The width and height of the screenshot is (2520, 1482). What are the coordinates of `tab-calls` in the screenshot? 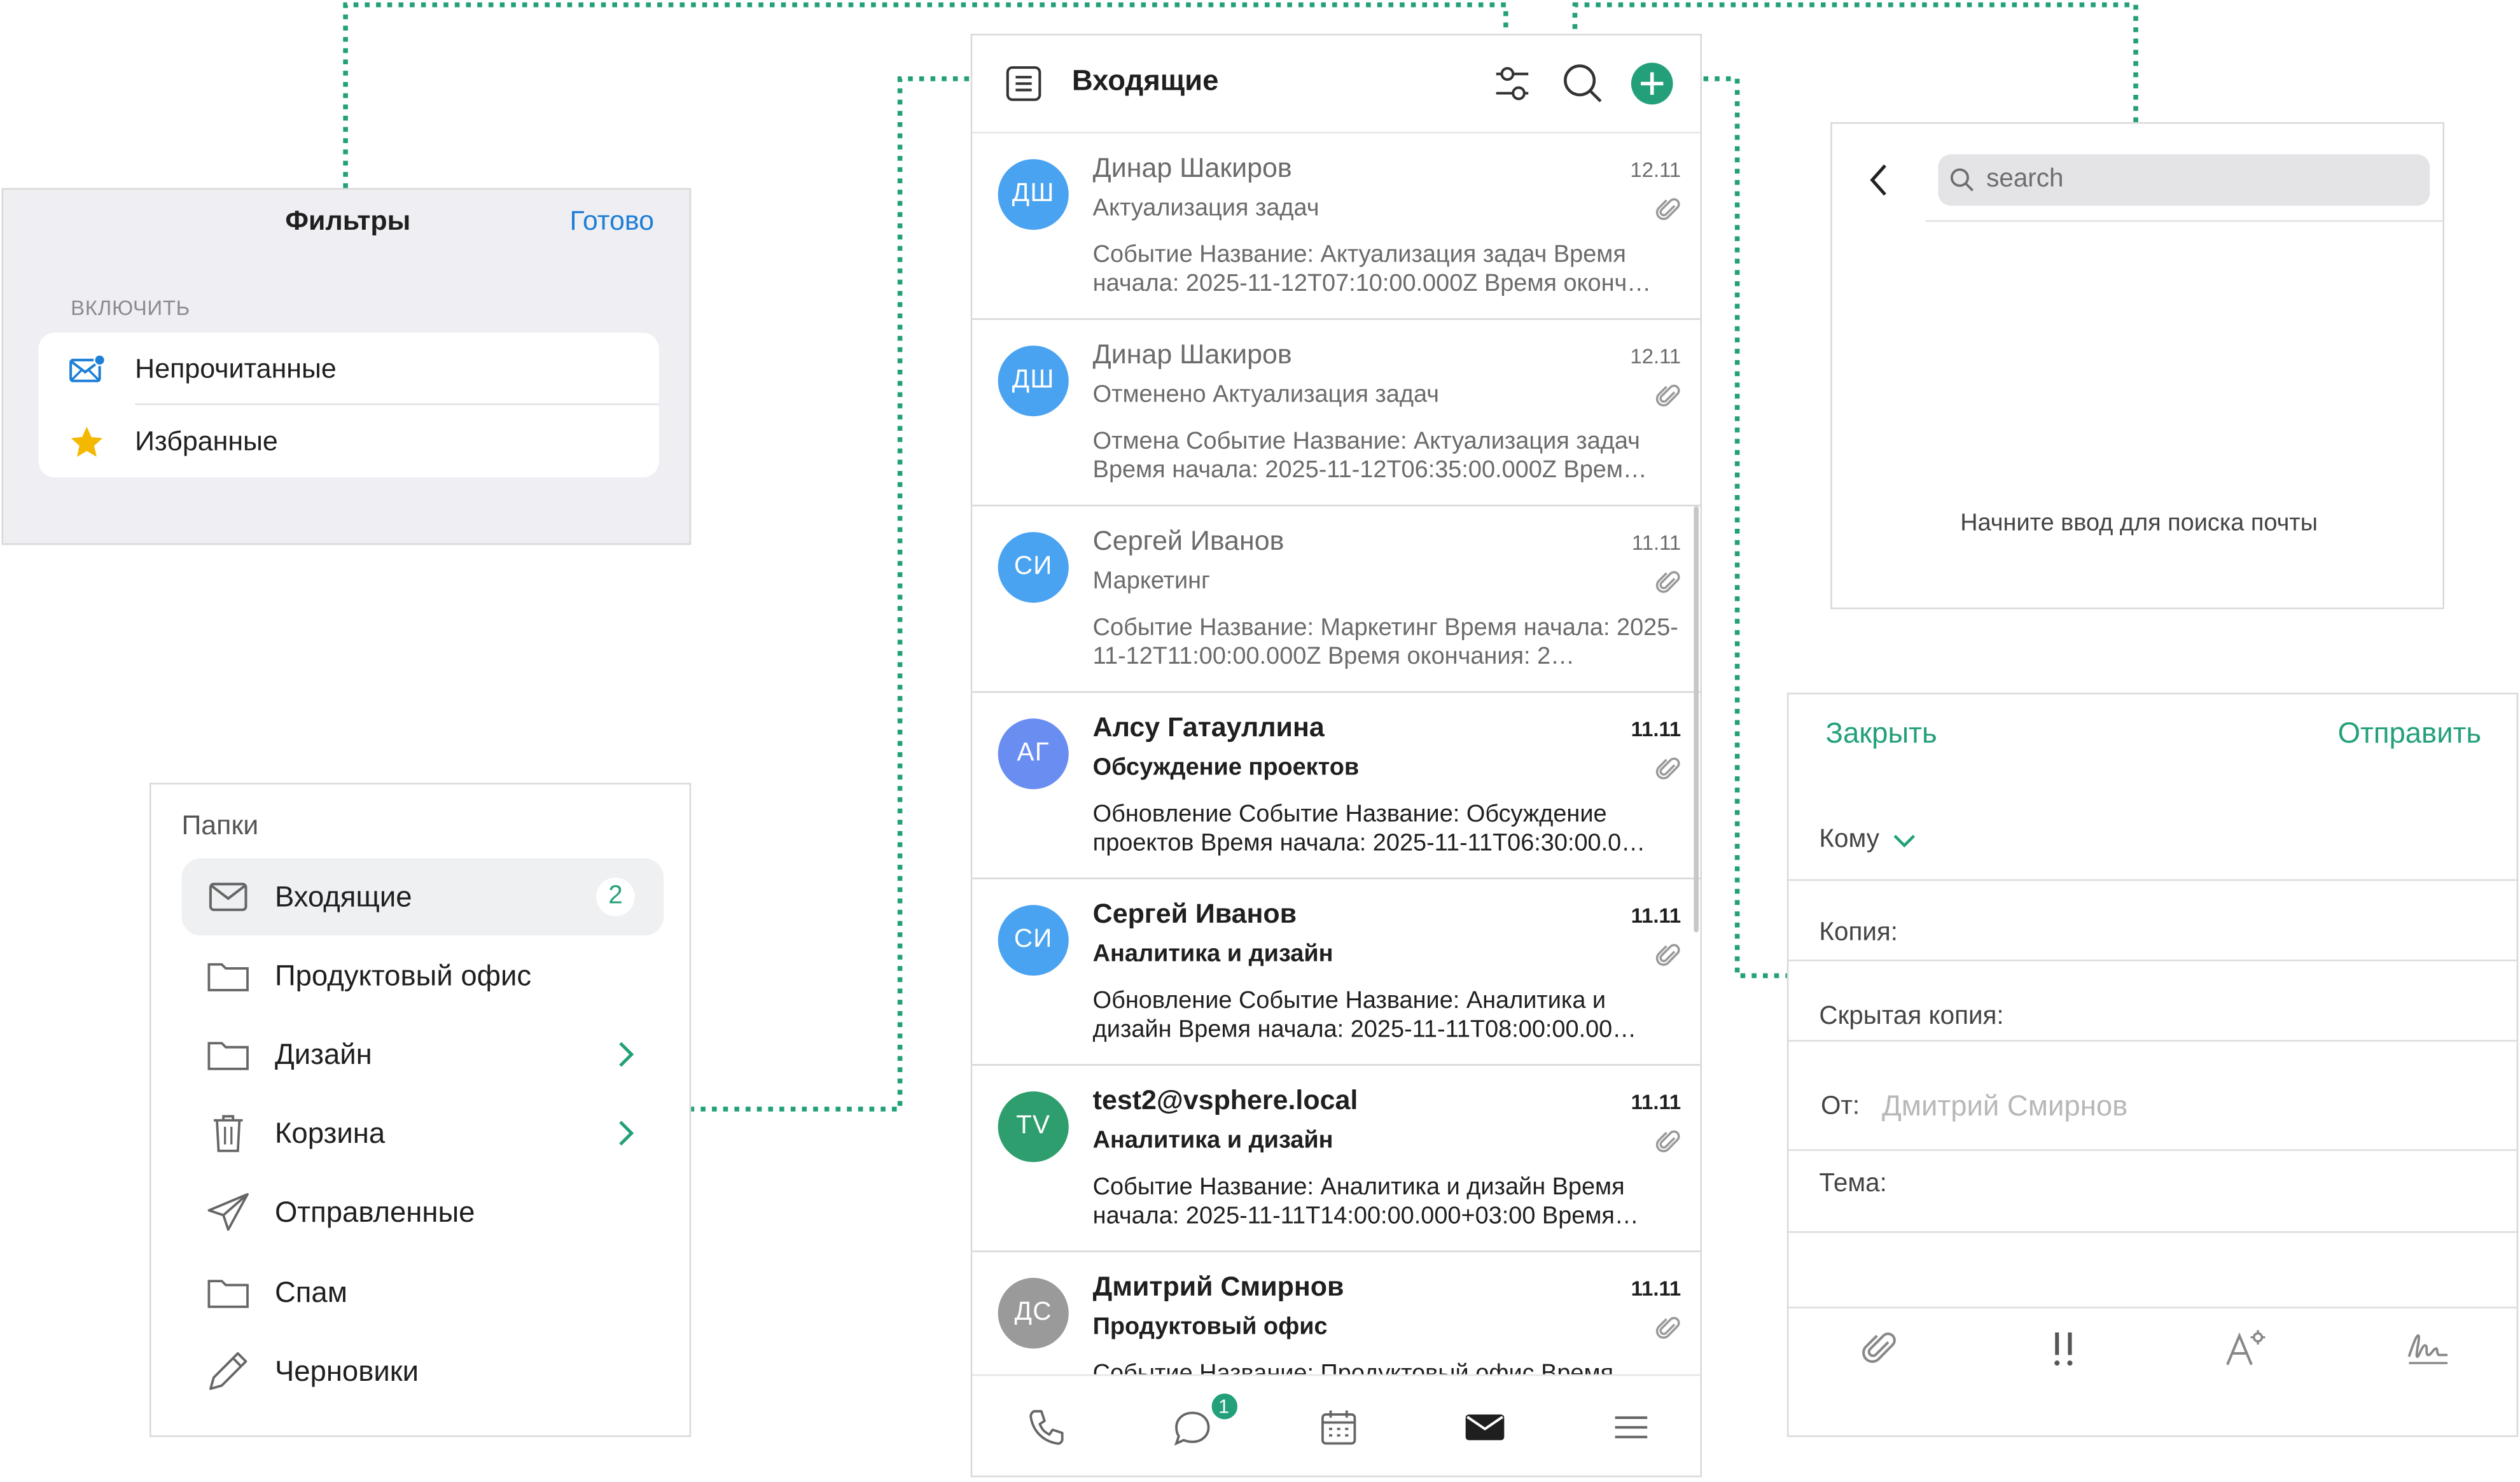 It's located at (1045, 1426).